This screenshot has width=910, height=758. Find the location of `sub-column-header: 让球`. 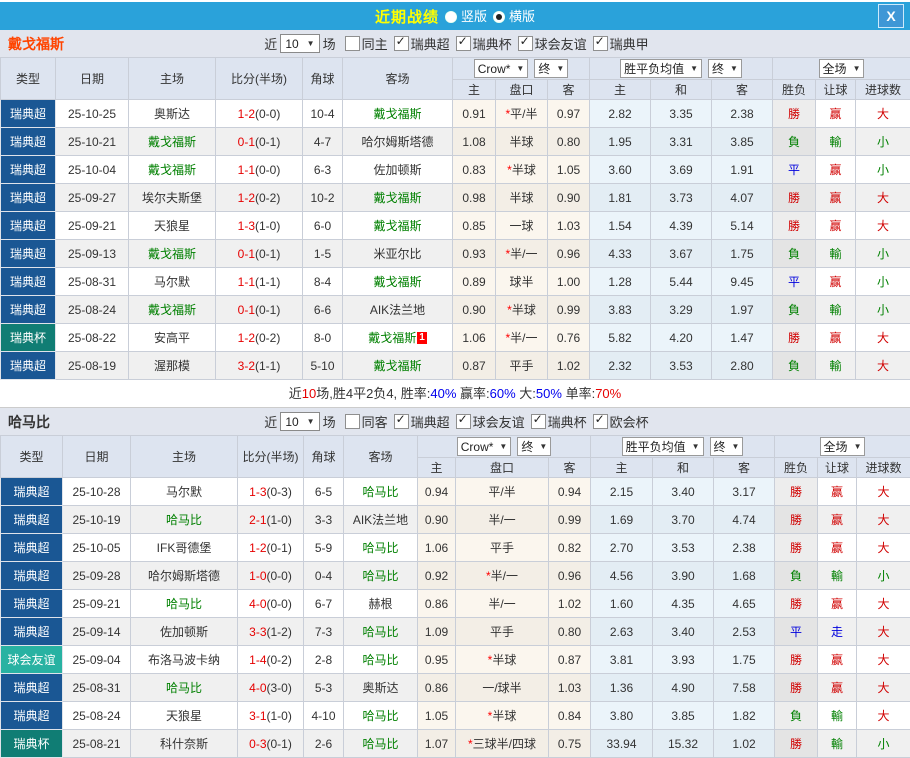

sub-column-header: 让球 is located at coordinates (837, 468).